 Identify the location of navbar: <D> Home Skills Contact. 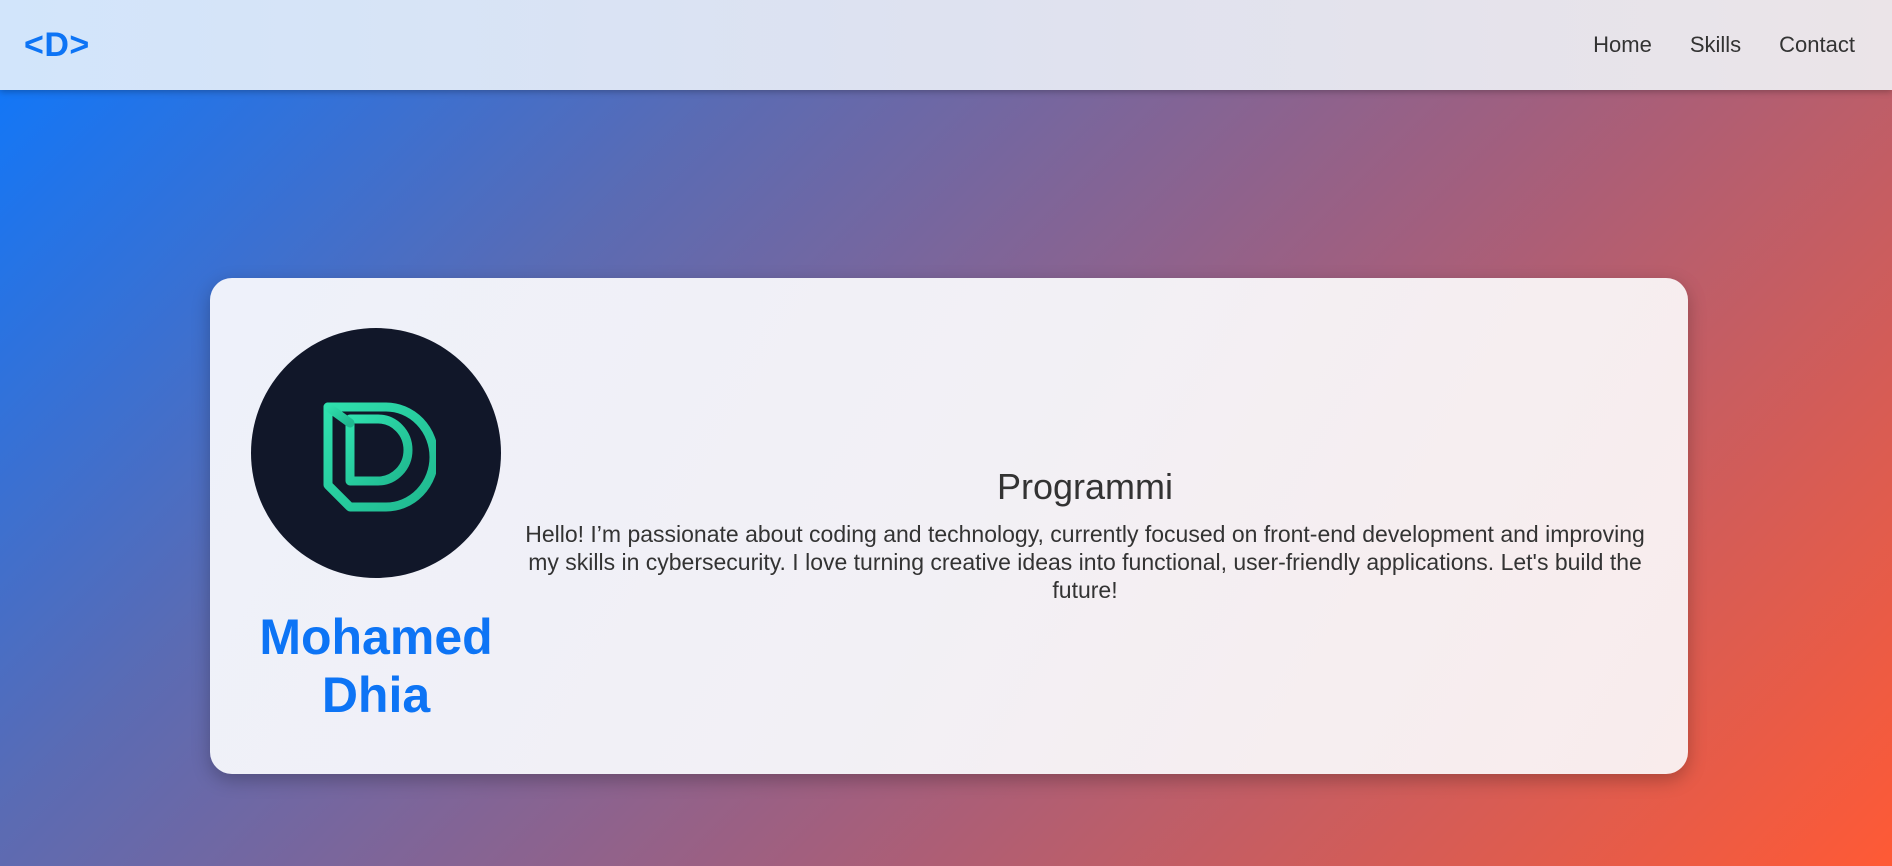
(946, 45).